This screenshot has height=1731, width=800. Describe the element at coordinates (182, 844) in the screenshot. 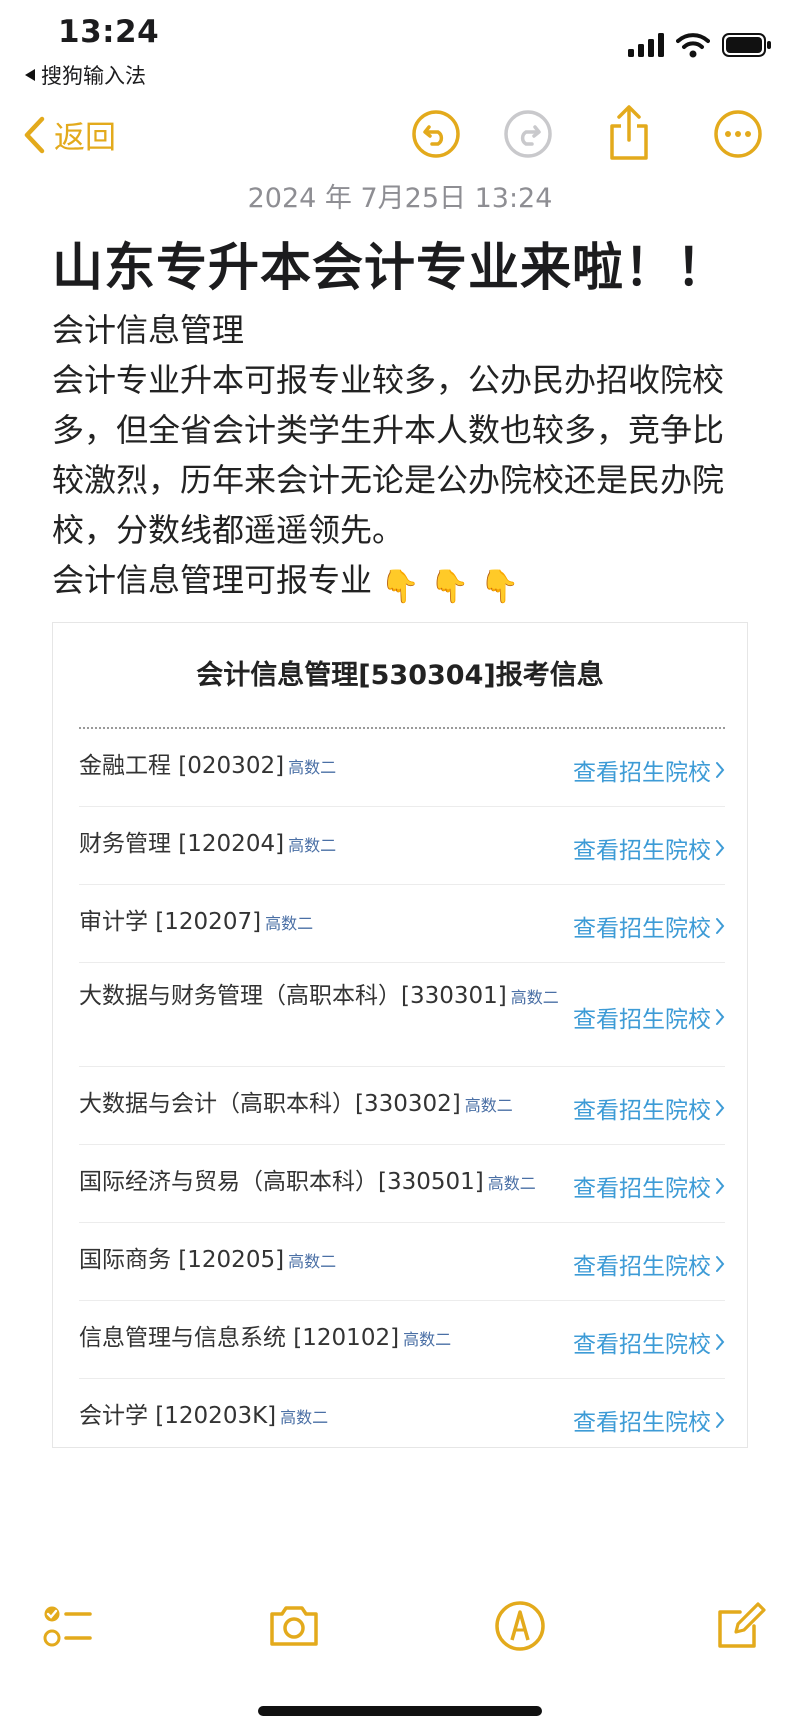

I see `major-label: 财务管理 [120204]` at that location.